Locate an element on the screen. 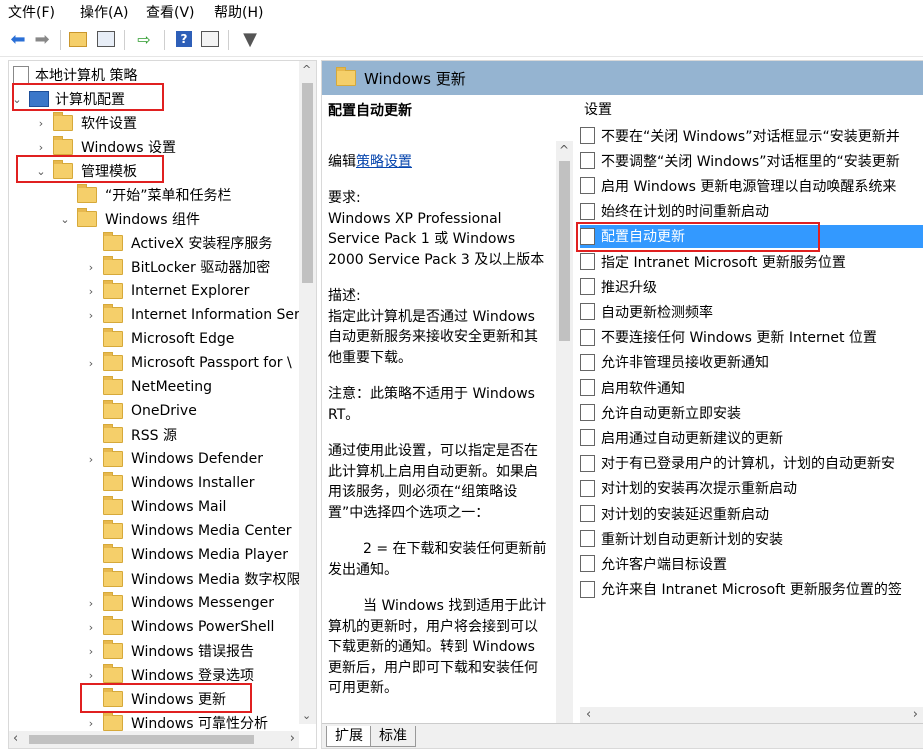  tree-item-component: Windows Mail is located at coordinates (155, 507).